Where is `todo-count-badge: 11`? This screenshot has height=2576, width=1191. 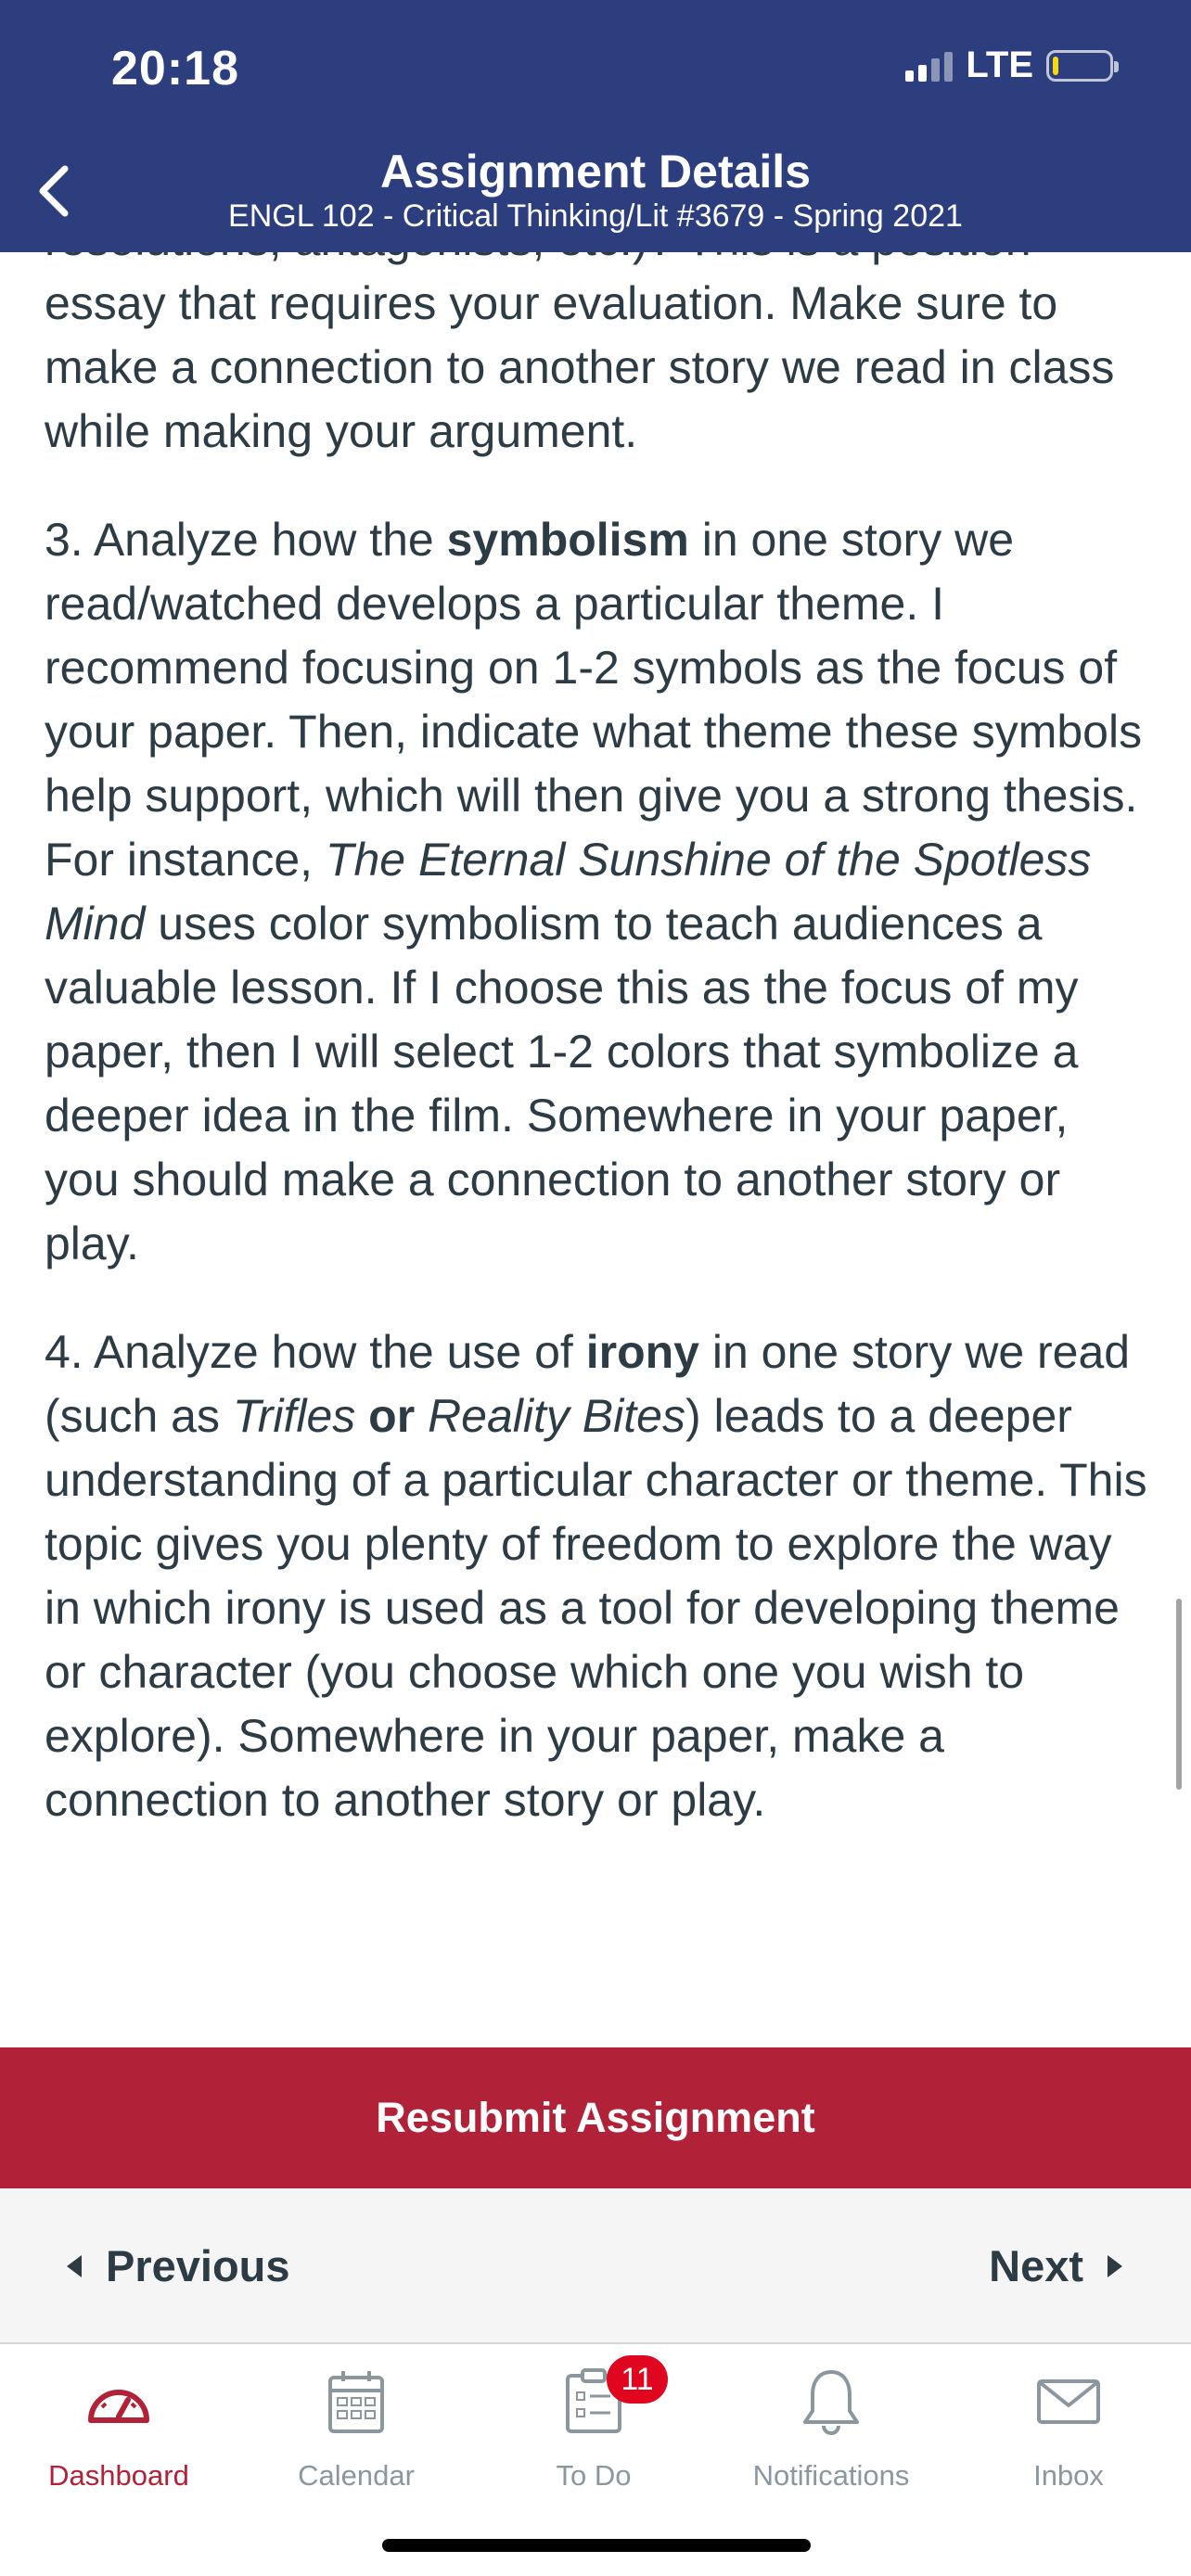 todo-count-badge: 11 is located at coordinates (637, 2379).